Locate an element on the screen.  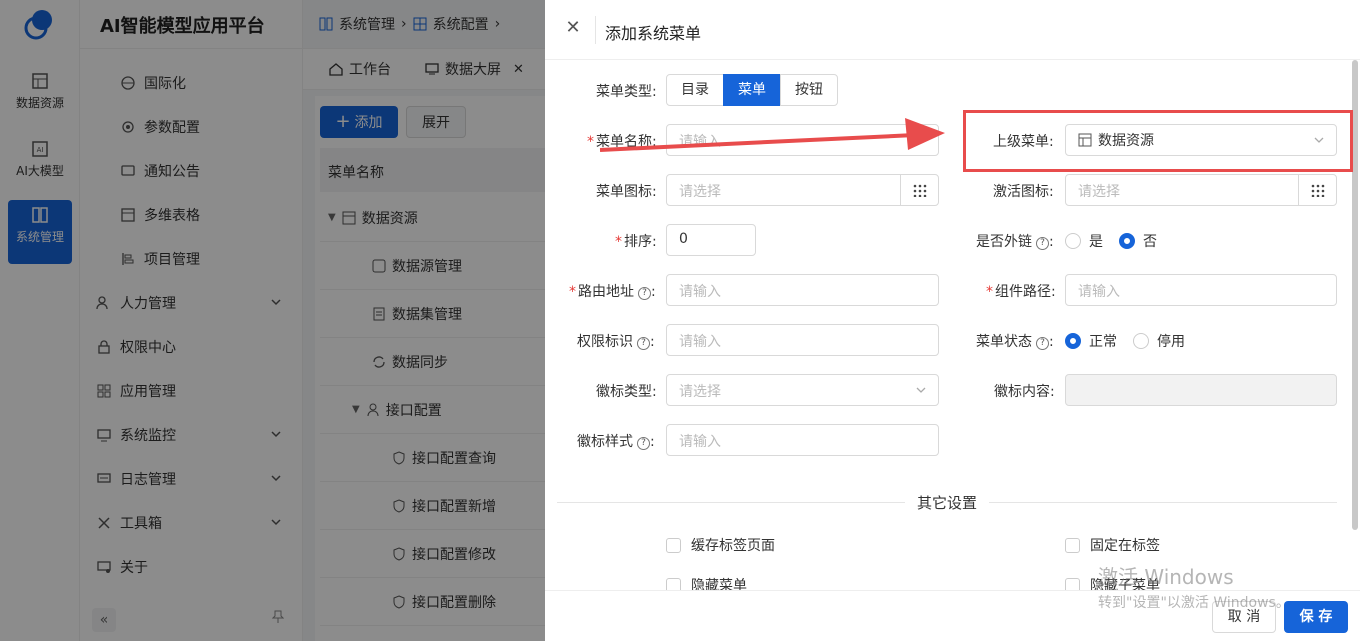
radio-label: 否 is located at coordinates (1150, 242).